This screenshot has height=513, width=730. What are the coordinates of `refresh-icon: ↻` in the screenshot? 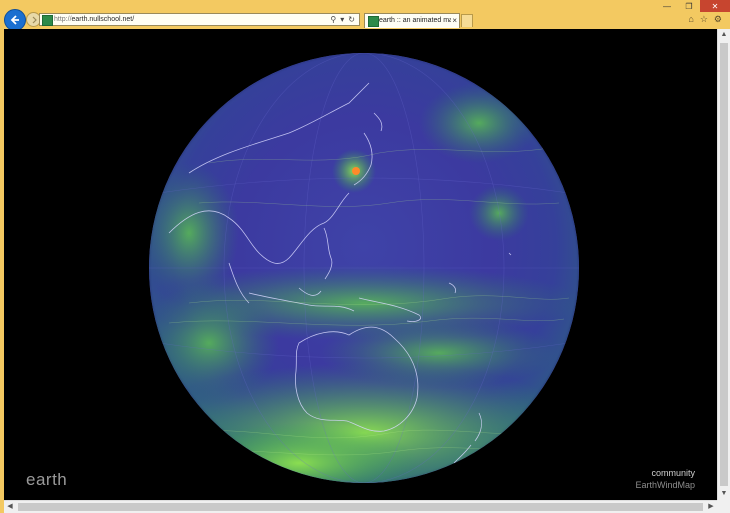 It's located at (351, 19).